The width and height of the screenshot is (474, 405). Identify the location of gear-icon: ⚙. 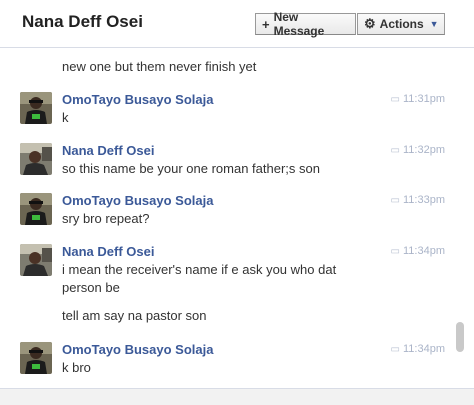
(370, 23).